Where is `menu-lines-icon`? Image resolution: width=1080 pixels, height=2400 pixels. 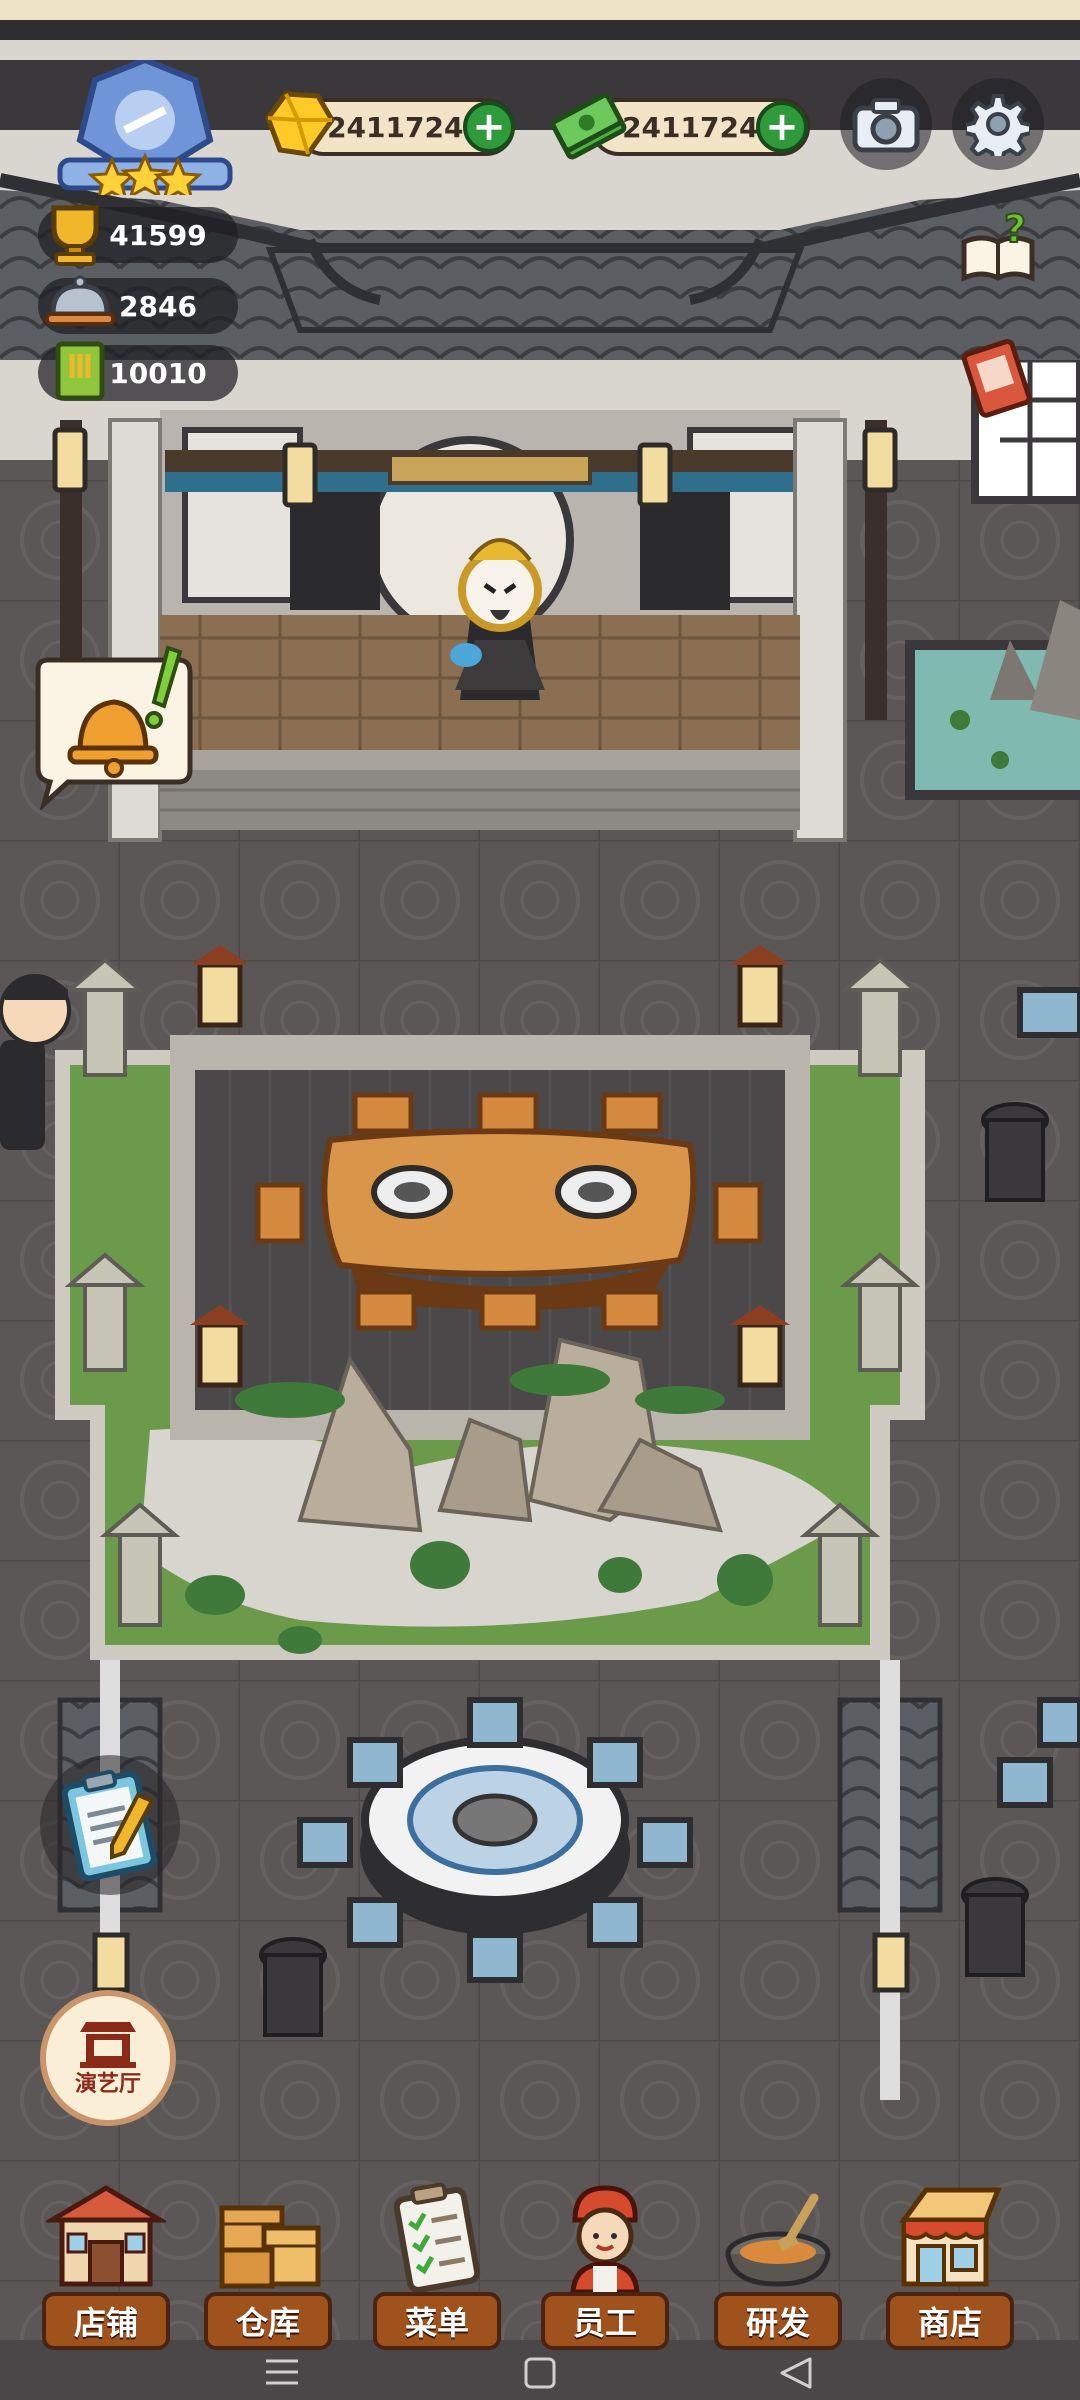 menu-lines-icon is located at coordinates (282, 2372).